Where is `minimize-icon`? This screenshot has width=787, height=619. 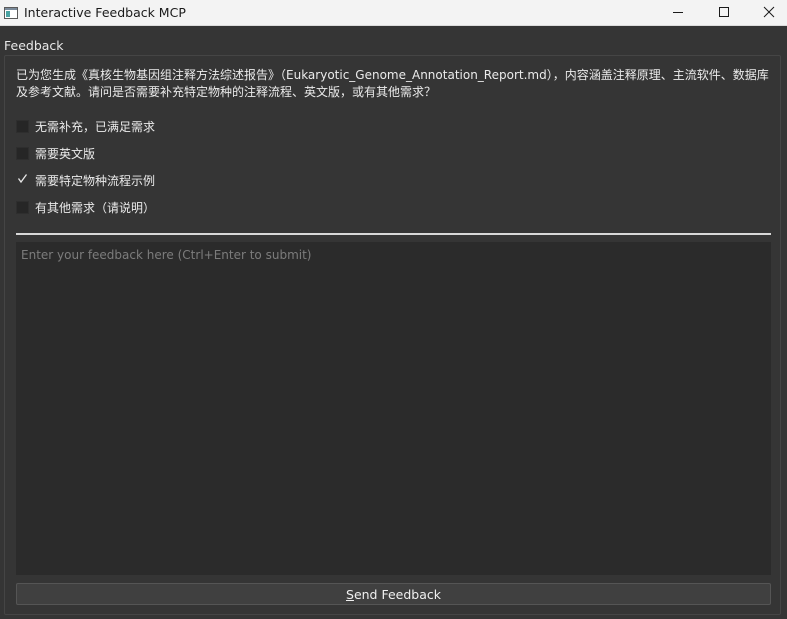 minimize-icon is located at coordinates (678, 12).